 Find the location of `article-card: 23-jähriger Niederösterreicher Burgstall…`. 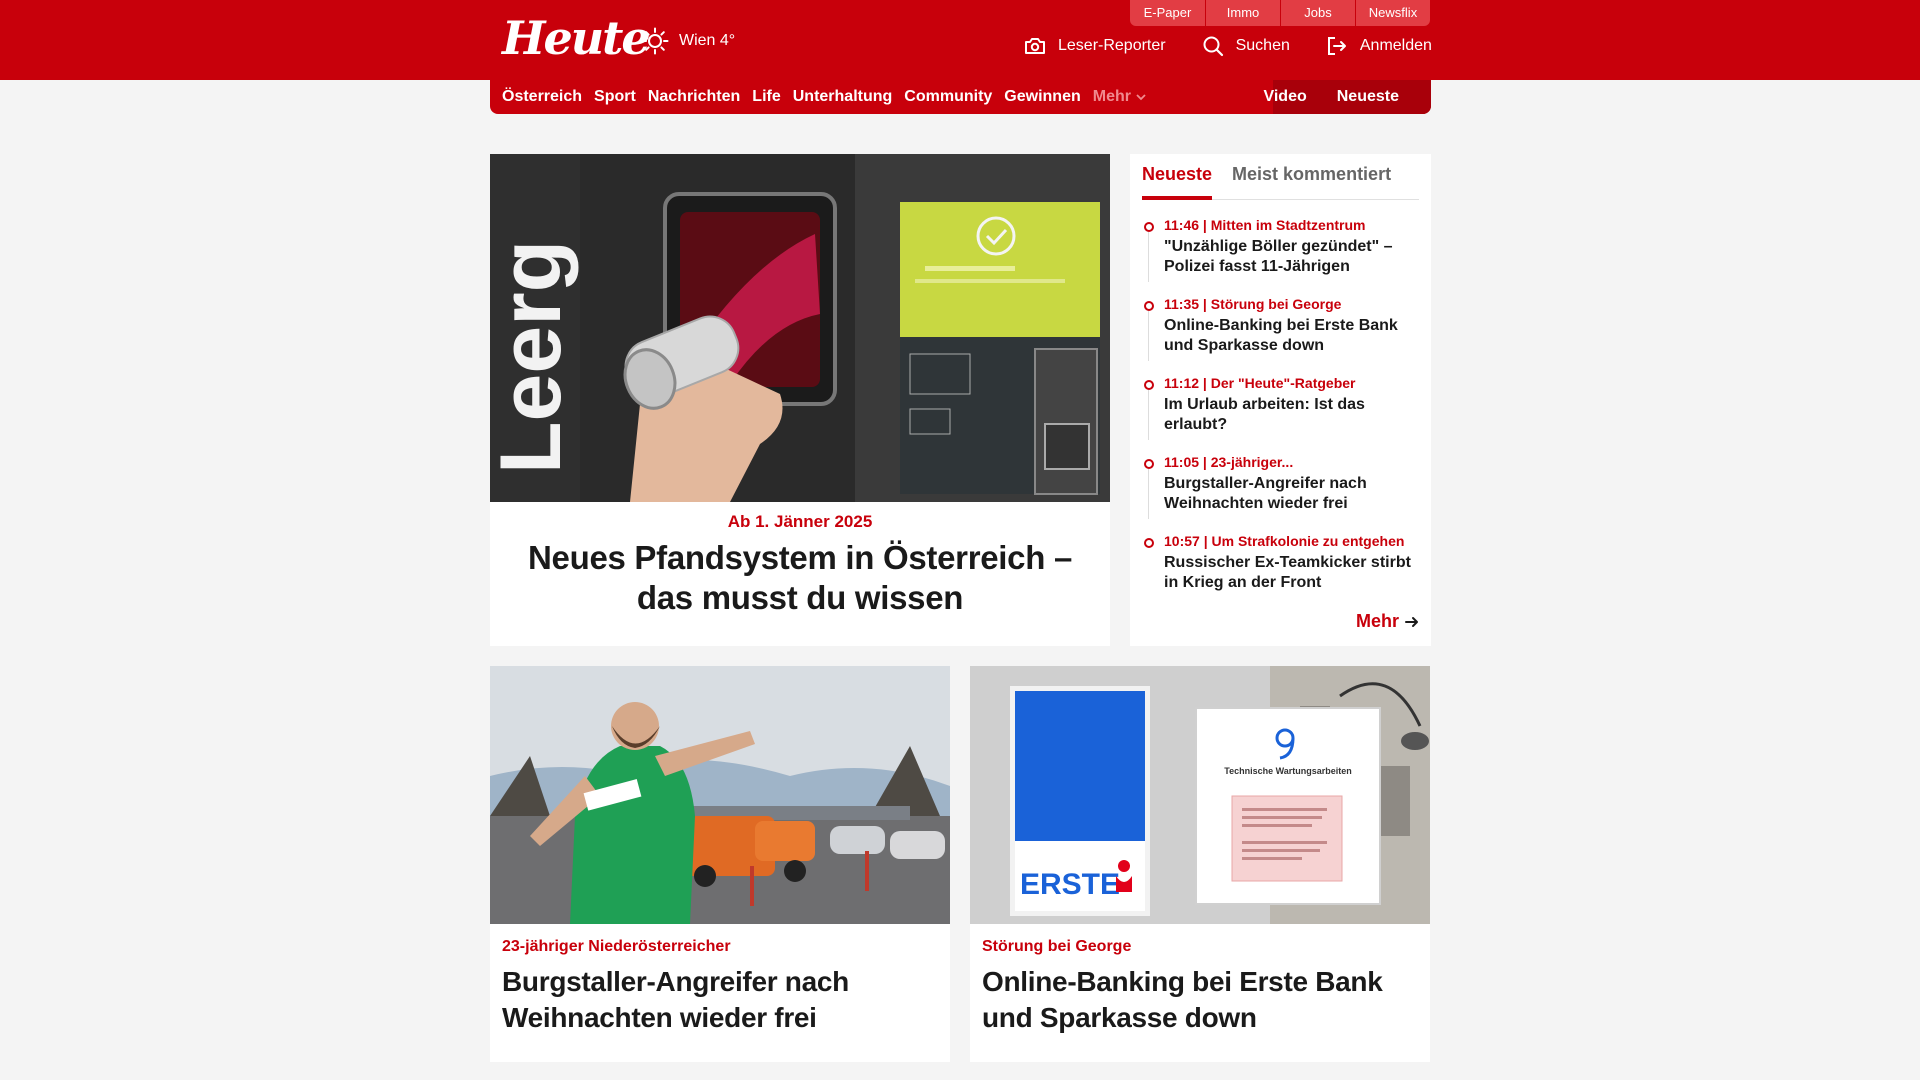

article-card: 23-jähriger Niederösterreicher Burgstall… is located at coordinates (720, 864).